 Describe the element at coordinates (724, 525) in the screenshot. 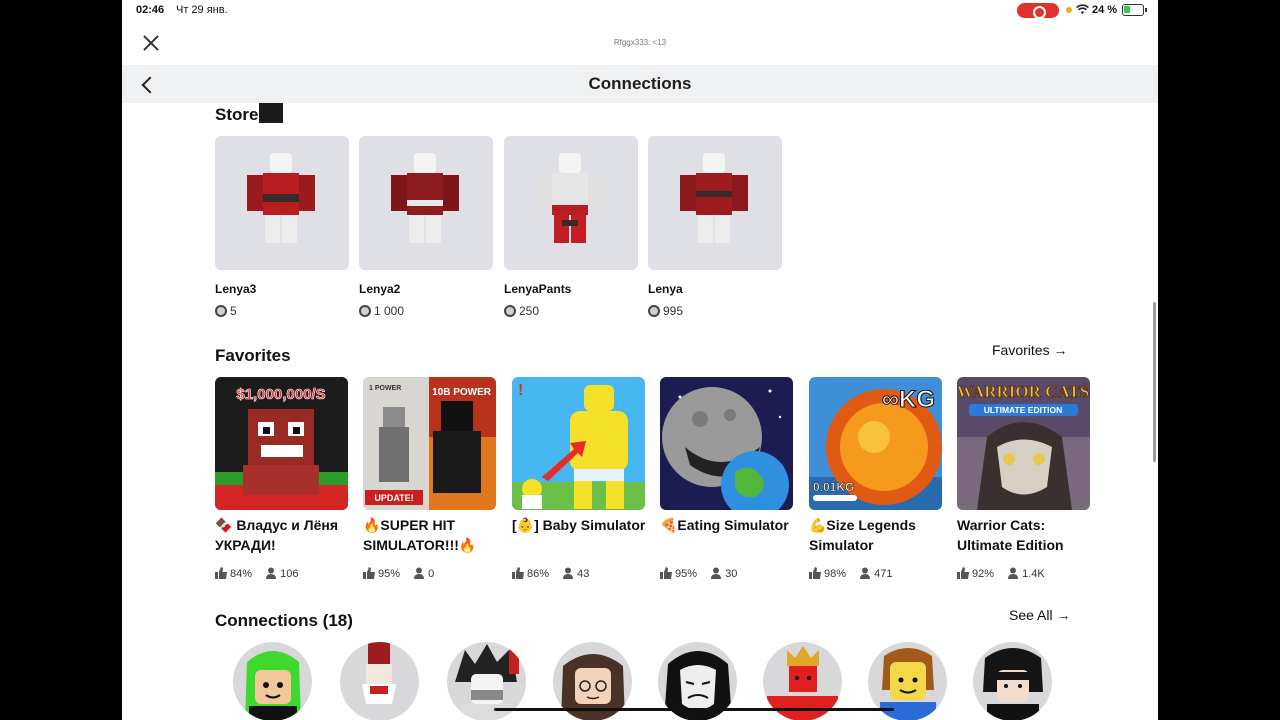

I see `game-title: 🍕Eating Simulator` at that location.